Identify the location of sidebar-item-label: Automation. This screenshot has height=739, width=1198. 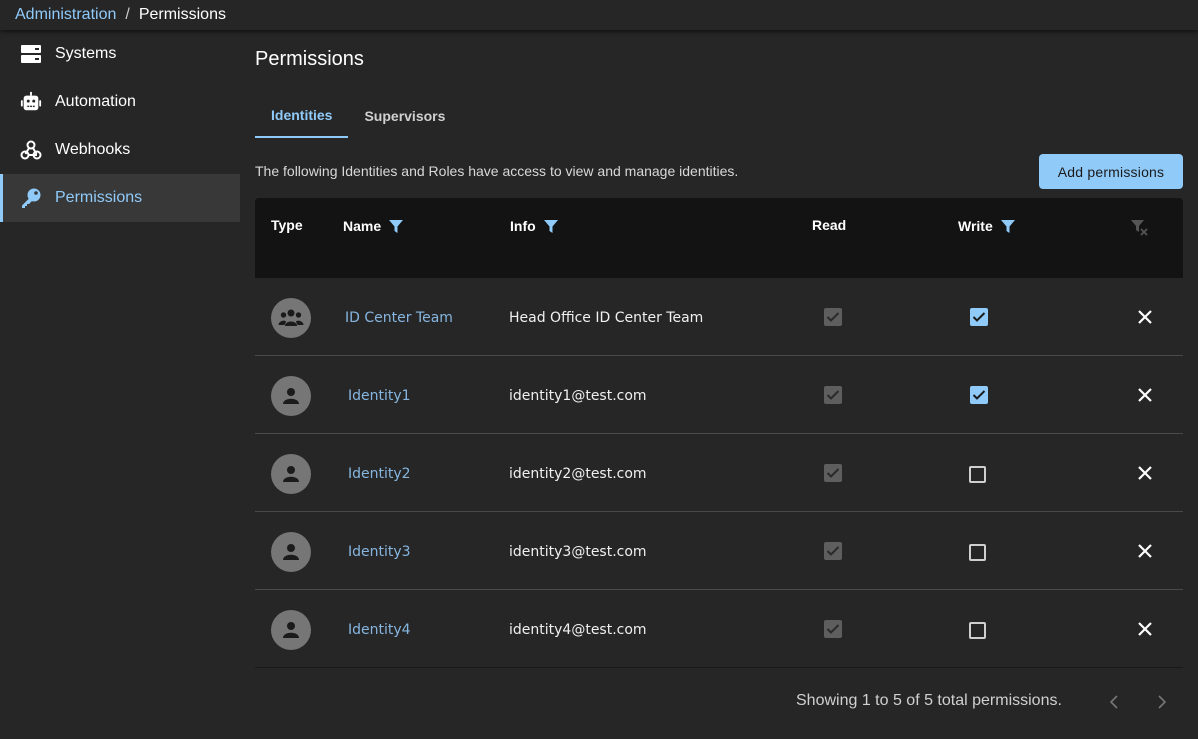
(95, 101).